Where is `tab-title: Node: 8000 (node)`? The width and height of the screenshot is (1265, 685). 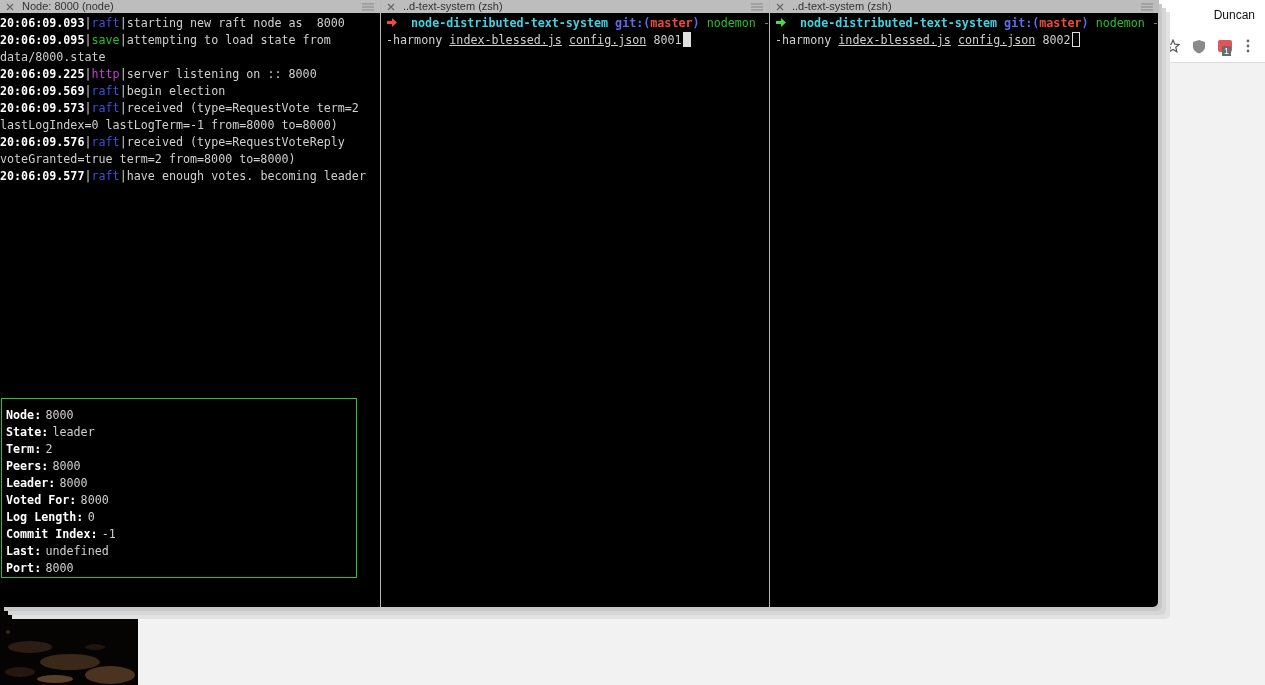
tab-title: Node: 8000 (node) is located at coordinates (68, 6).